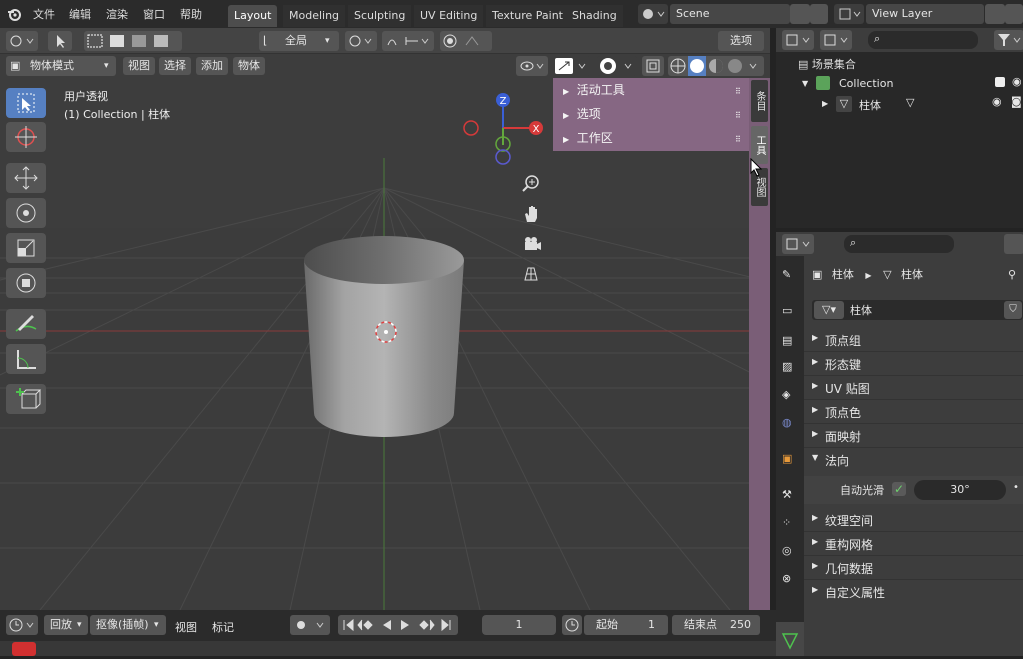 The width and height of the screenshot is (1023, 659). I want to click on select-box-tool, so click(26, 103).